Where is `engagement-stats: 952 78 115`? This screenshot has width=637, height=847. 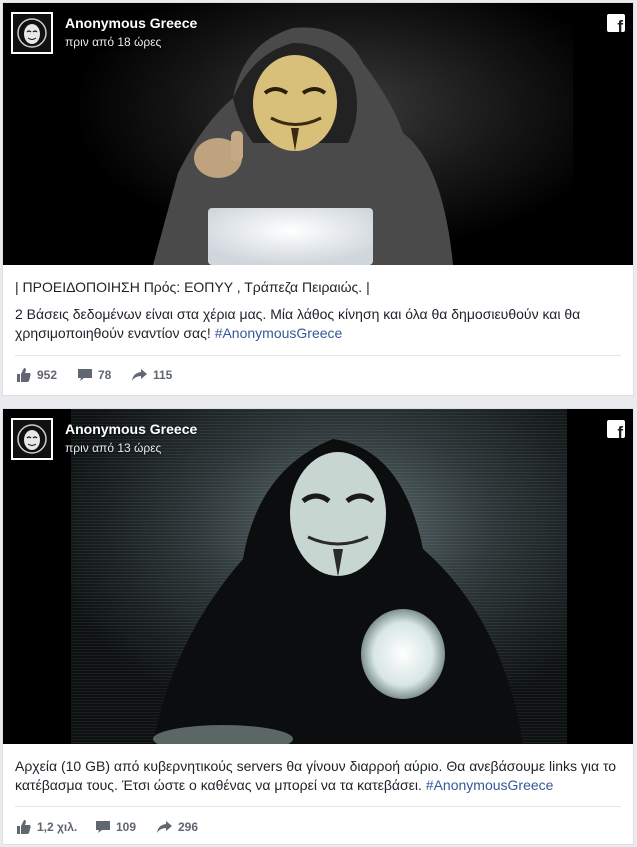
engagement-stats: 952 78 115 is located at coordinates (318, 375).